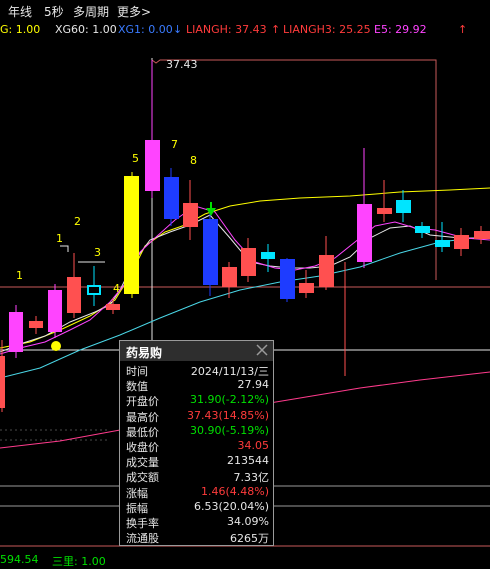  What do you see at coordinates (142, 417) in the screenshot?
I see `tooltip-row-label: 最高价` at bounding box center [142, 417].